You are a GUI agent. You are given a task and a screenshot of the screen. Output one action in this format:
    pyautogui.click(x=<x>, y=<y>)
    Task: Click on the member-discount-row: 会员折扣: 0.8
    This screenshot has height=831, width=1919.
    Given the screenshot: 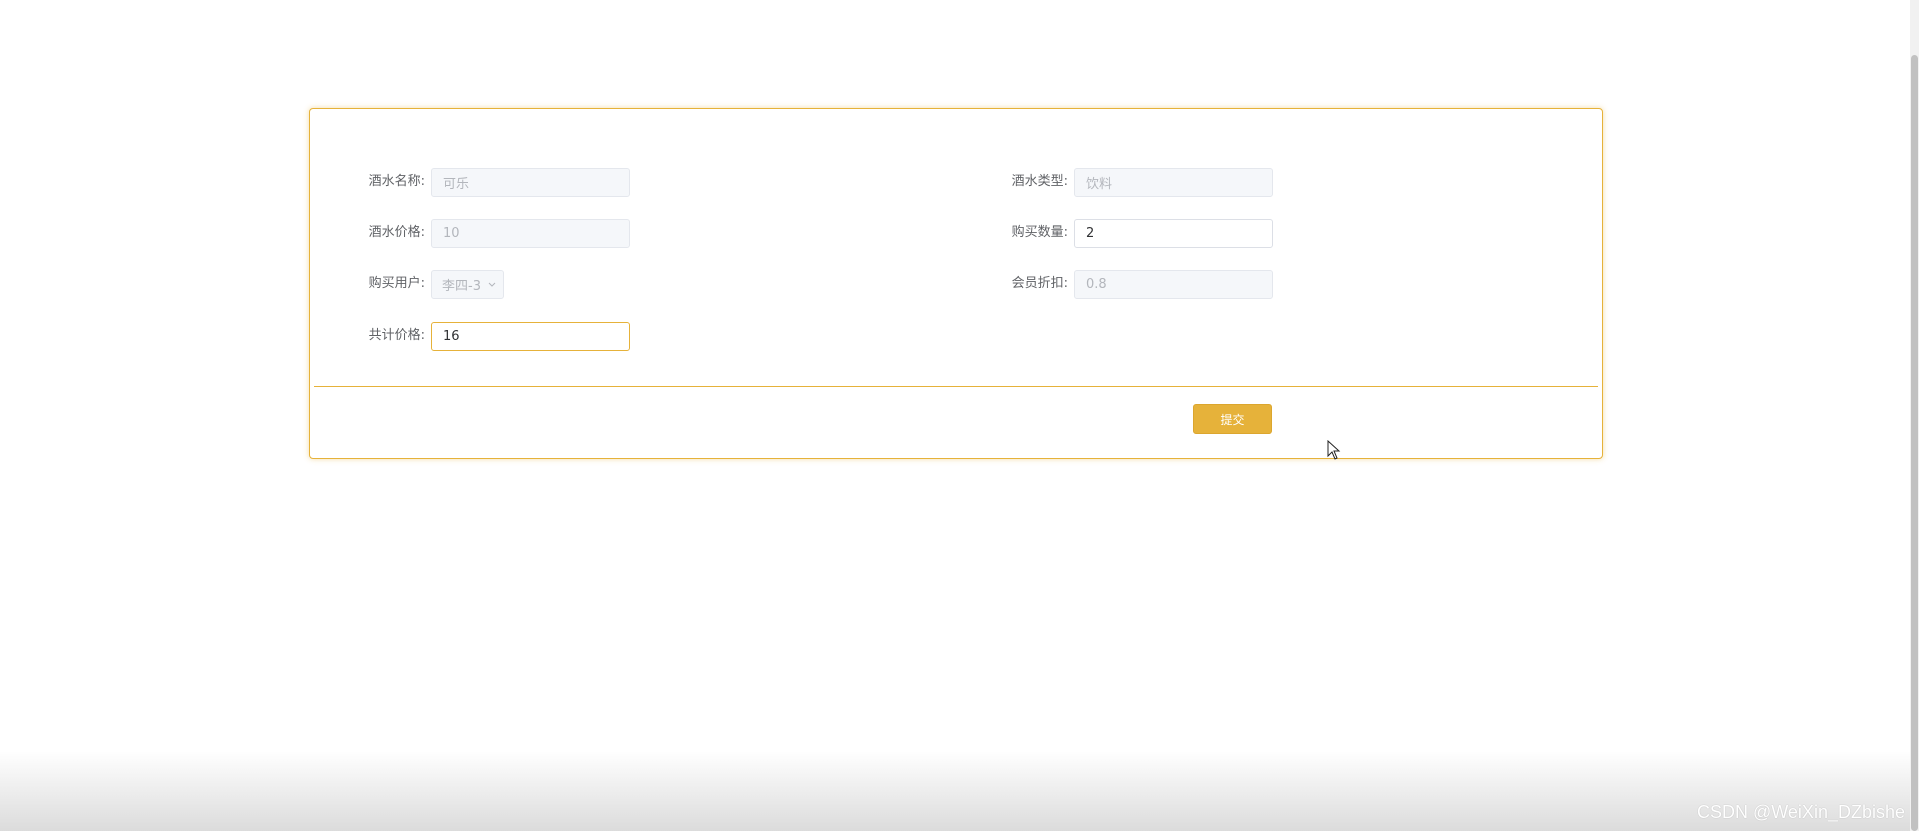 What is the action you would take?
    pyautogui.click(x=1136, y=284)
    